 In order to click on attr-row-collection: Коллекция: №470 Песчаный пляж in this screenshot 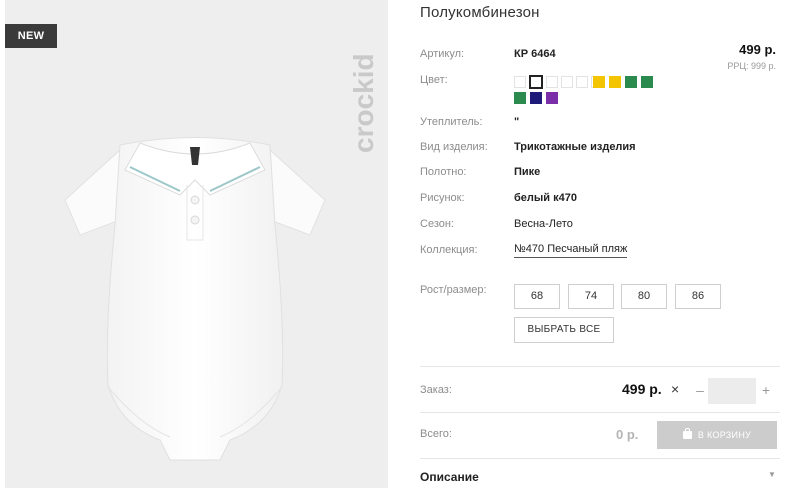, I will do `click(600, 250)`.